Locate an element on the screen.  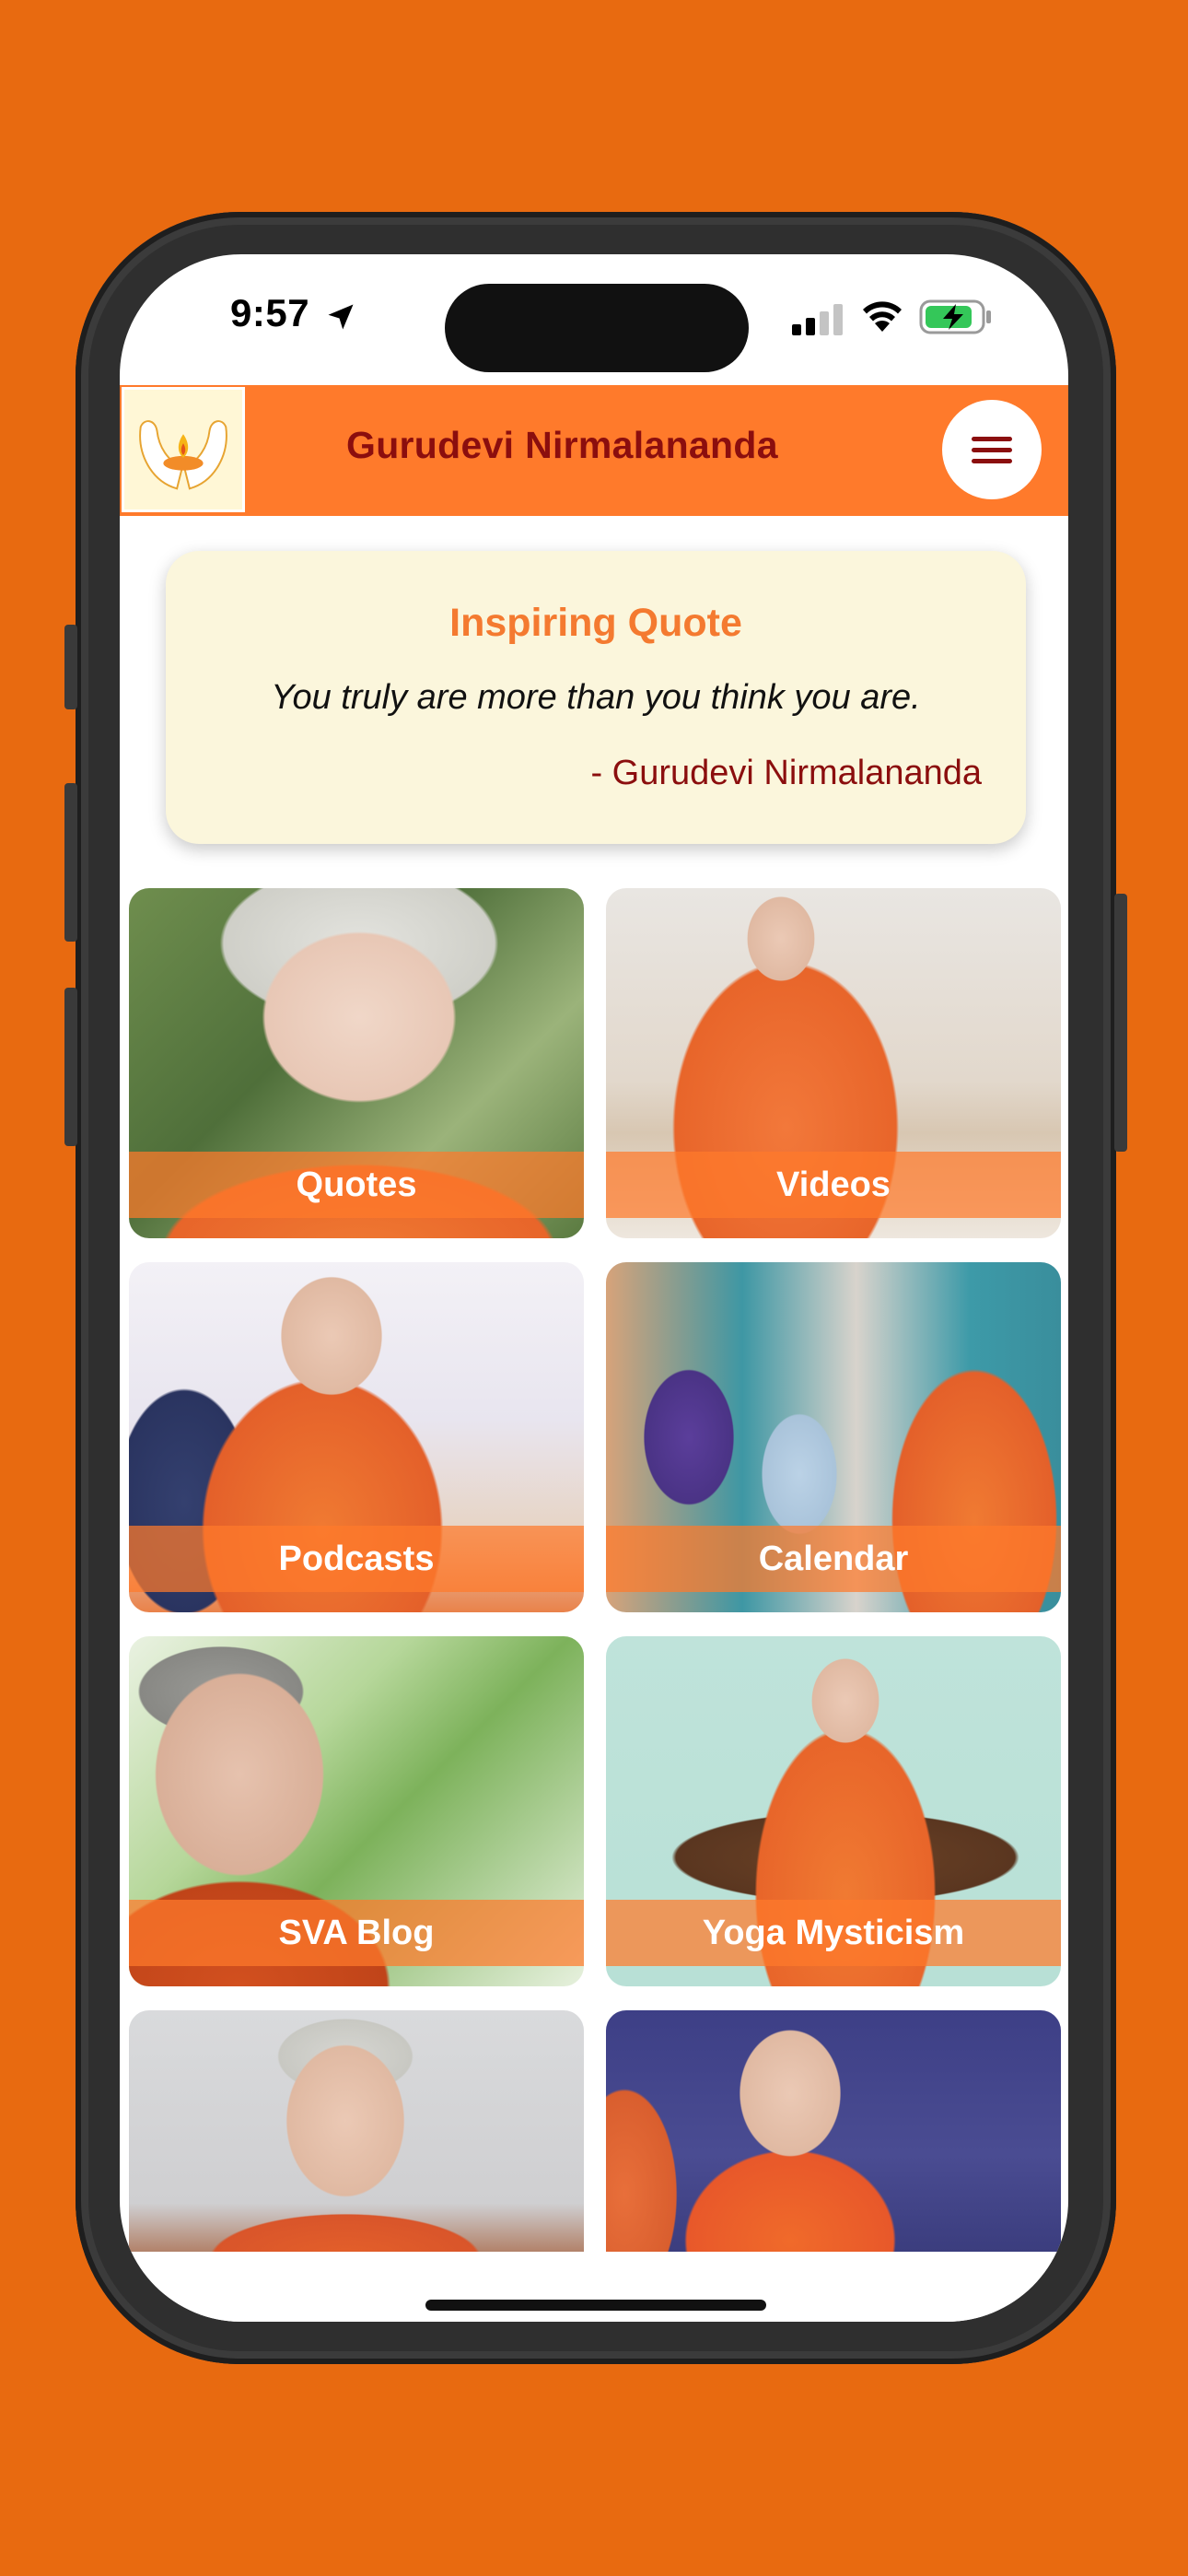
hands-with-lamp-icon is located at coordinates (183, 455).